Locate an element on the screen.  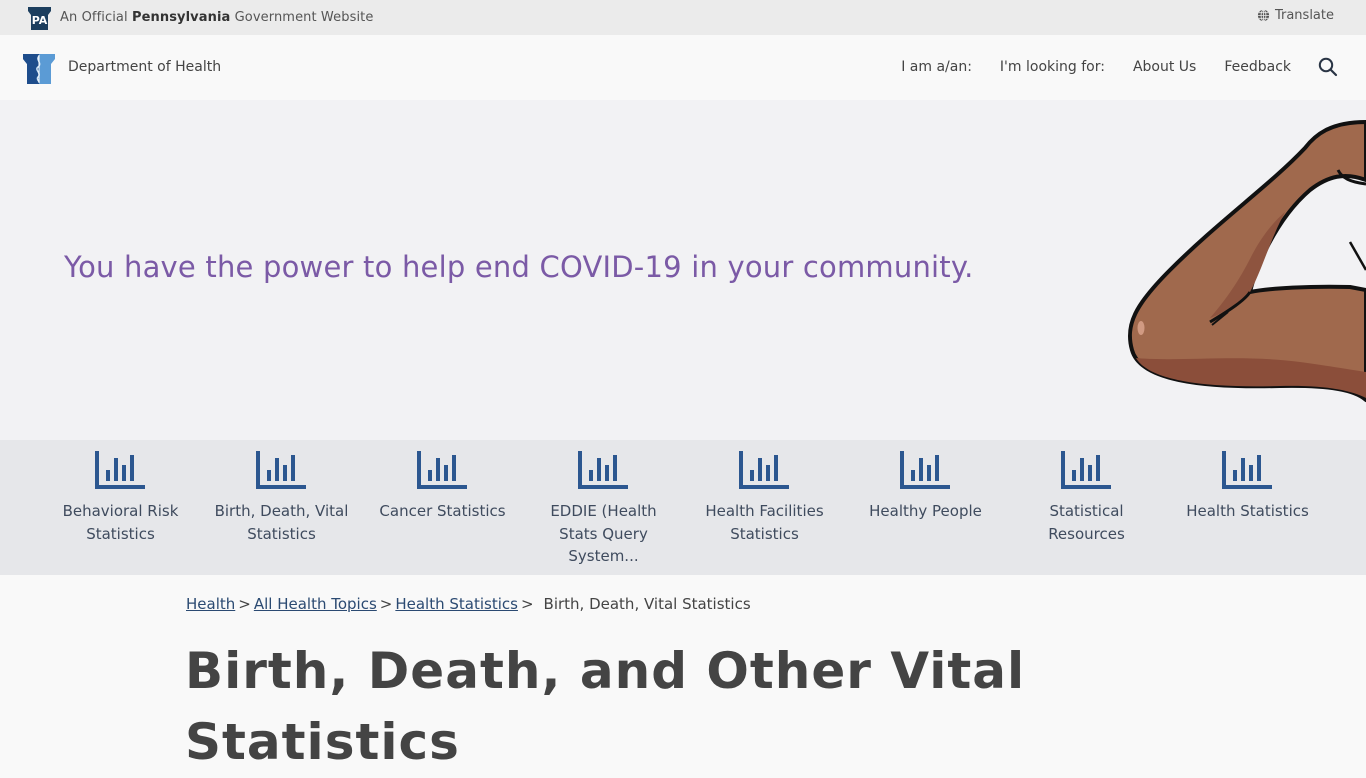
search-icon is located at coordinates (1328, 67).